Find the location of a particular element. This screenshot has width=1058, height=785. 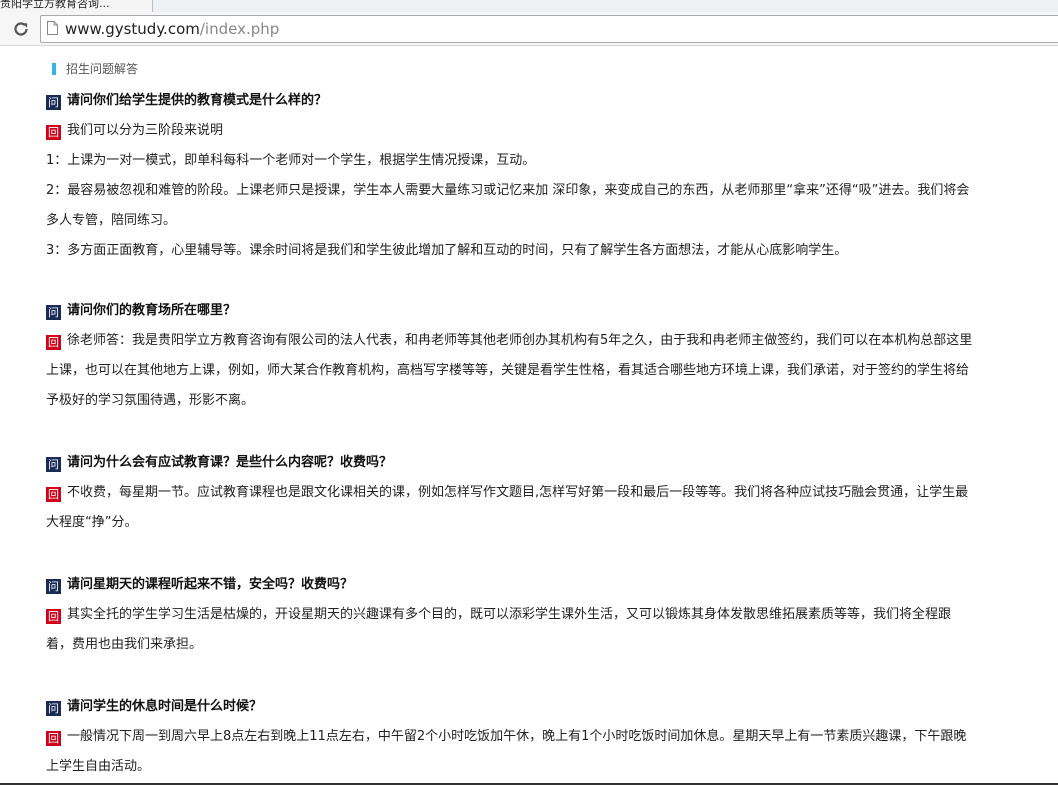

qa-question: 问请问学生的休息时间是什么时候？ is located at coordinates (546, 707).